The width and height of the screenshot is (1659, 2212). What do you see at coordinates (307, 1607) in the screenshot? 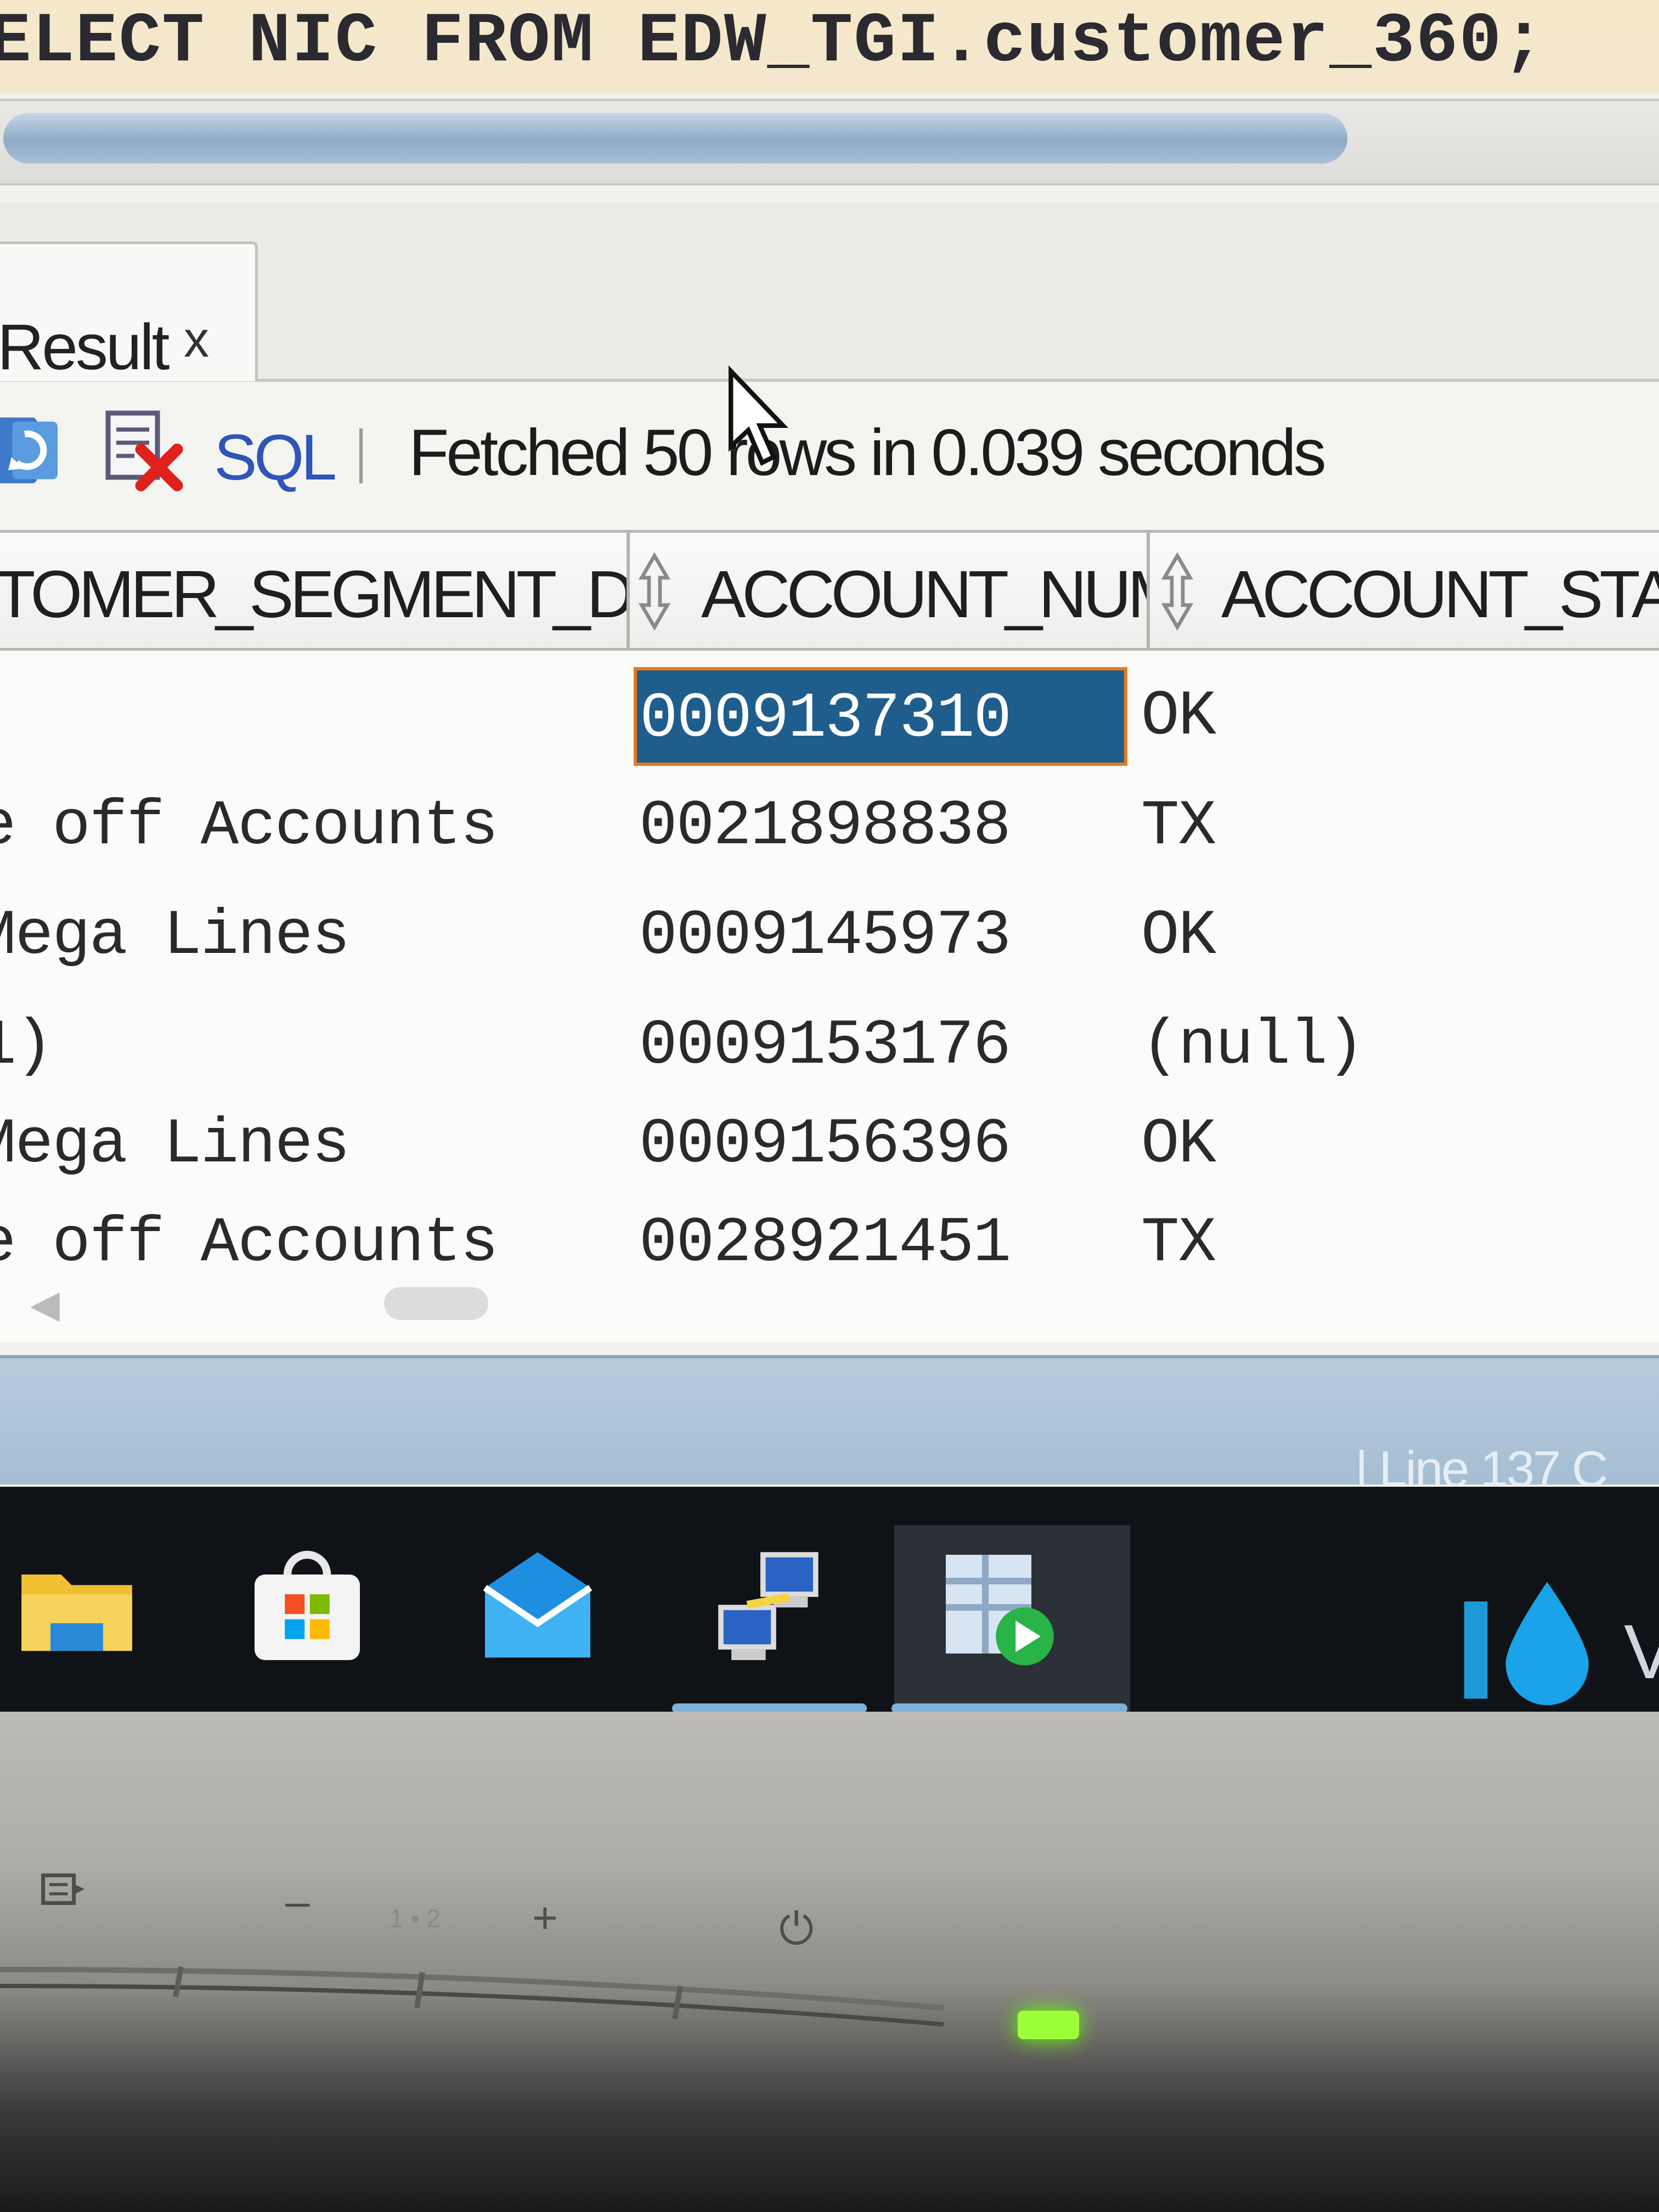
I see `store-icon` at bounding box center [307, 1607].